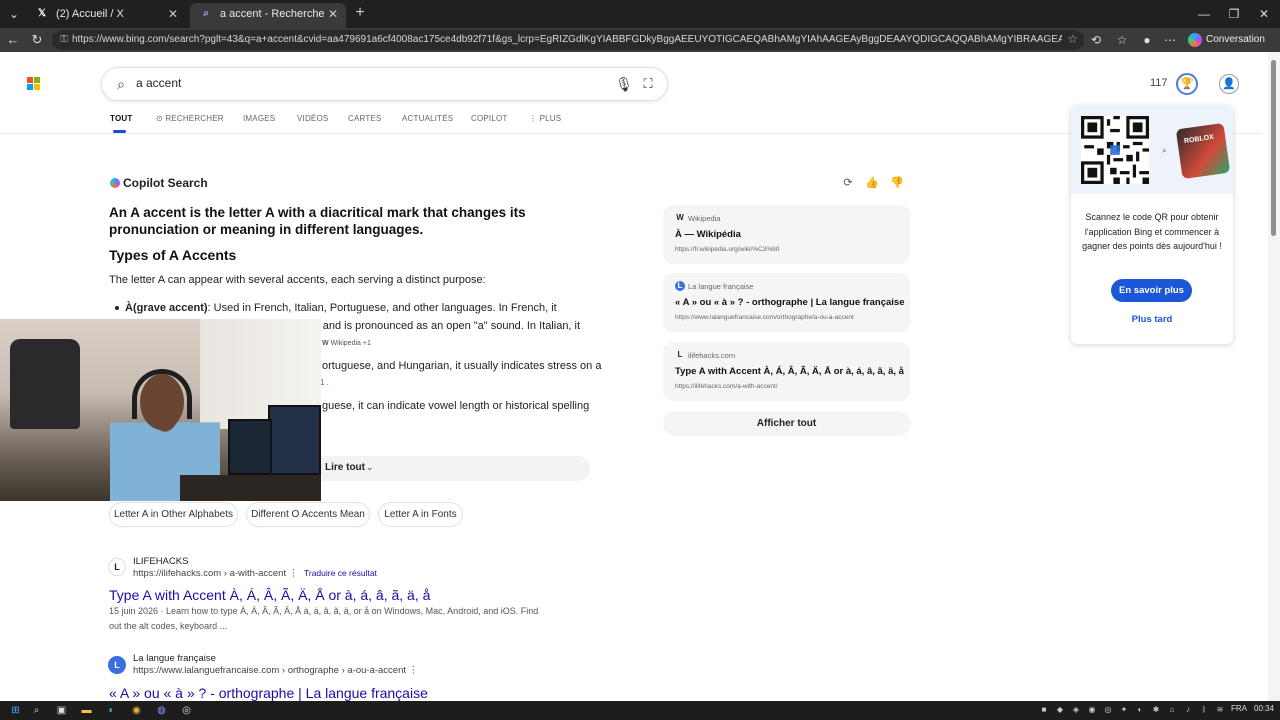  Describe the element at coordinates (1140, 710) in the screenshot. I see `tray-app-icon: ◐` at that location.